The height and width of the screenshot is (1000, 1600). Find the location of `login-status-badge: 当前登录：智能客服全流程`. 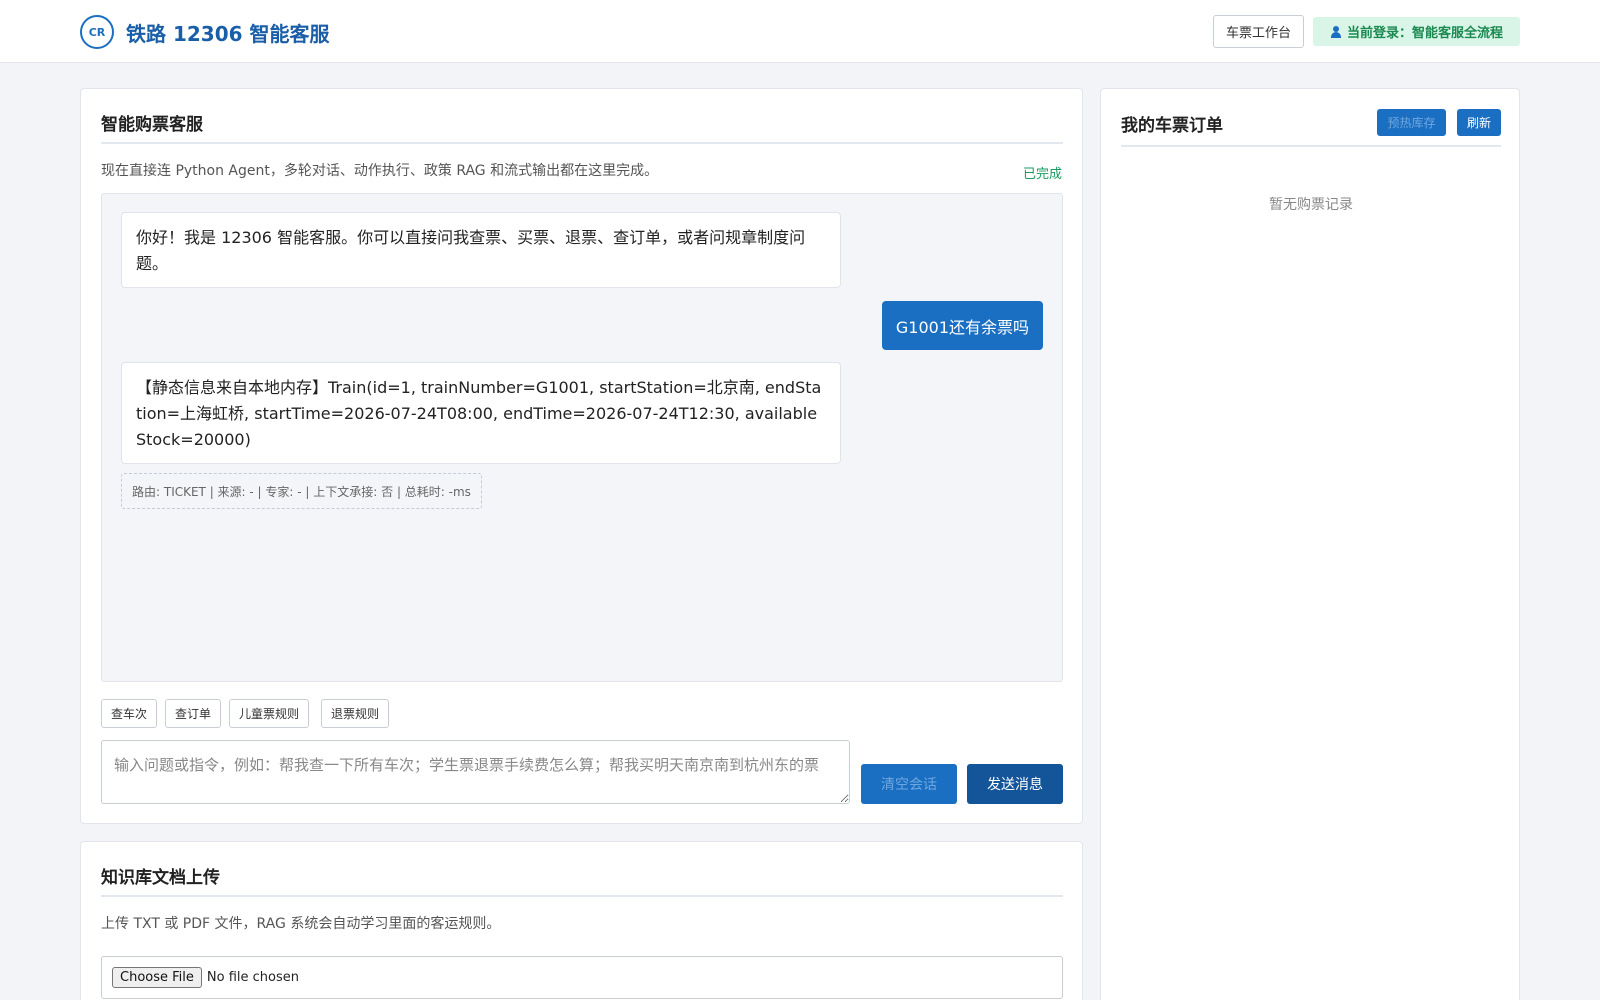

login-status-badge: 当前登录：智能客服全流程 is located at coordinates (1416, 31).